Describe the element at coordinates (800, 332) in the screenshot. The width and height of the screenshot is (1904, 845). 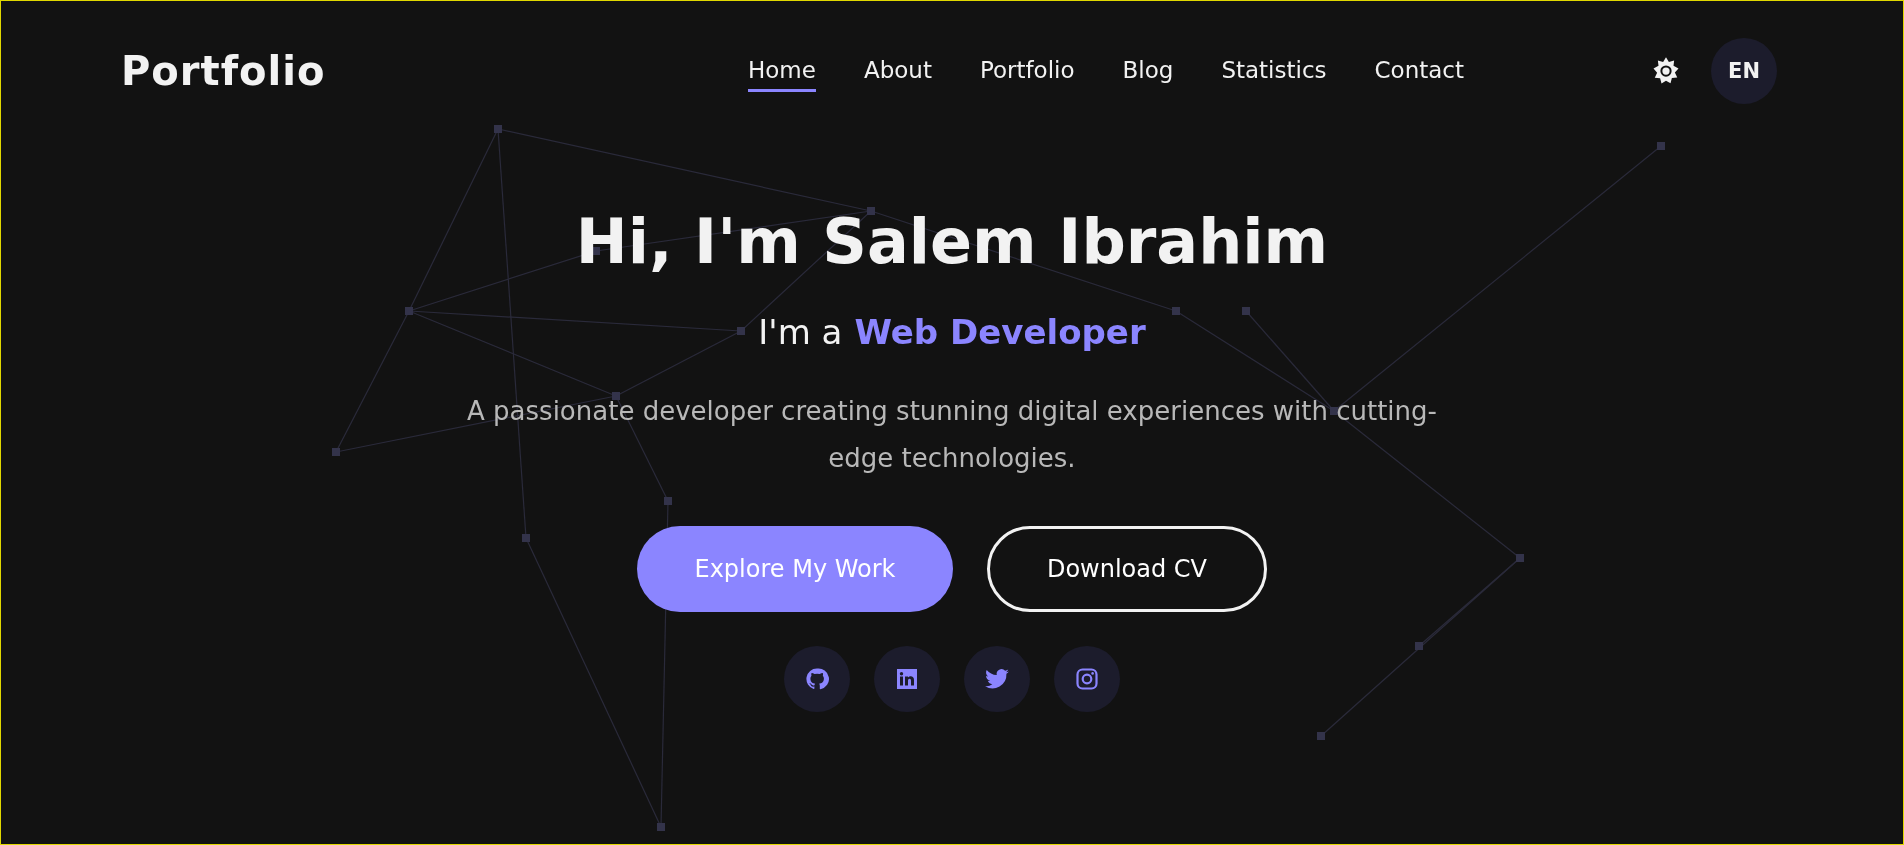
I see `subtitle-text: I'm a` at that location.